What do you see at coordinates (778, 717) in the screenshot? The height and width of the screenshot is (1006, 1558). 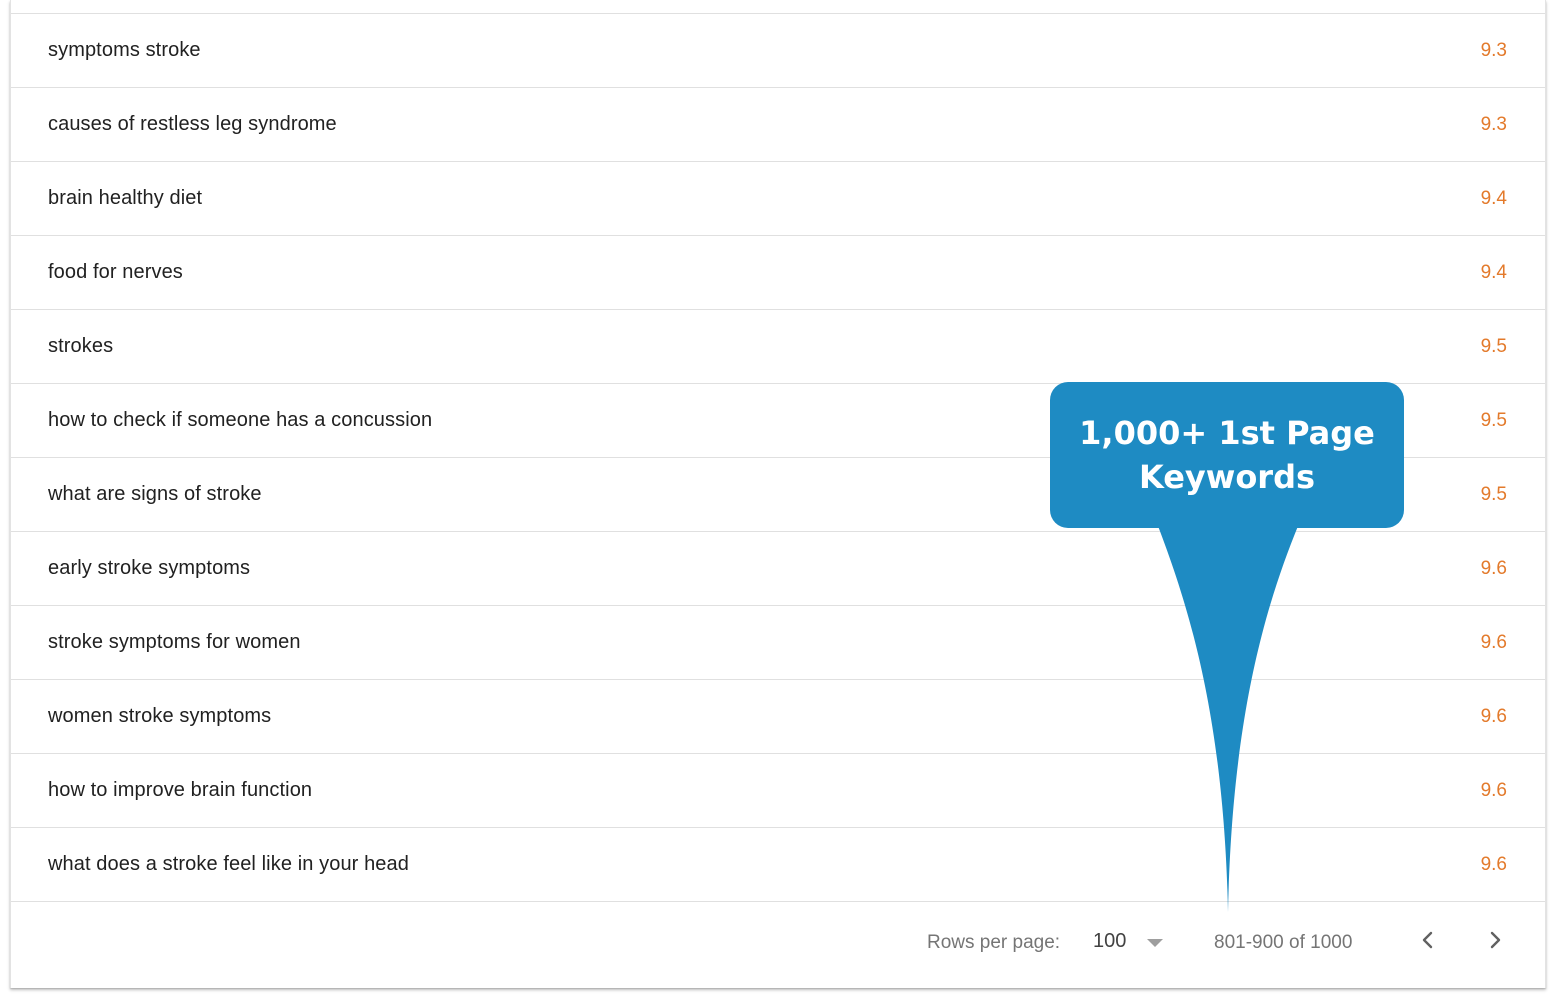 I see `table-row: women stroke symptoms 9.6` at bounding box center [778, 717].